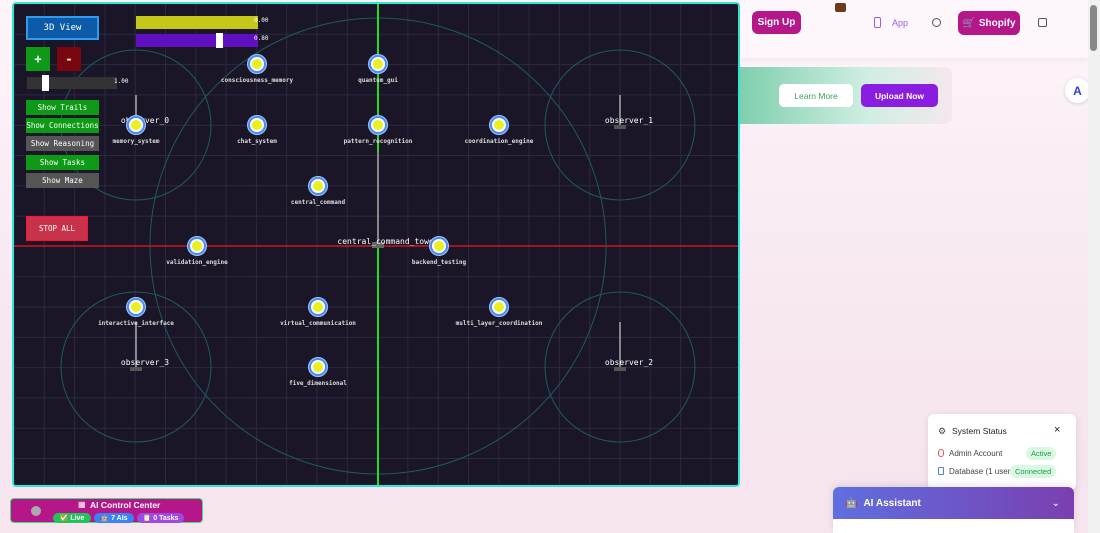  Describe the element at coordinates (914, 29) in the screenshot. I see `site-header: Sign Up App 🛒 Shopify` at that location.